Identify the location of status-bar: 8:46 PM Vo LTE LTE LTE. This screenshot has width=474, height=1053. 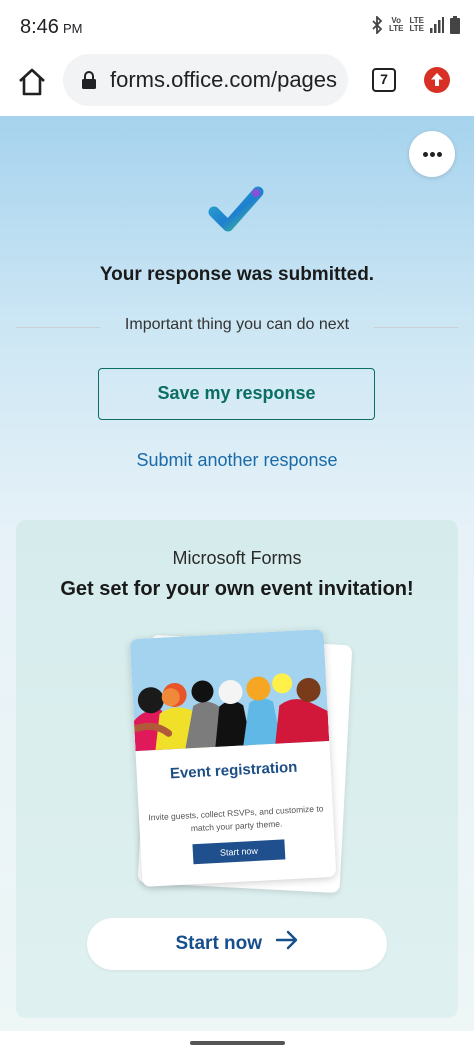
(237, 27).